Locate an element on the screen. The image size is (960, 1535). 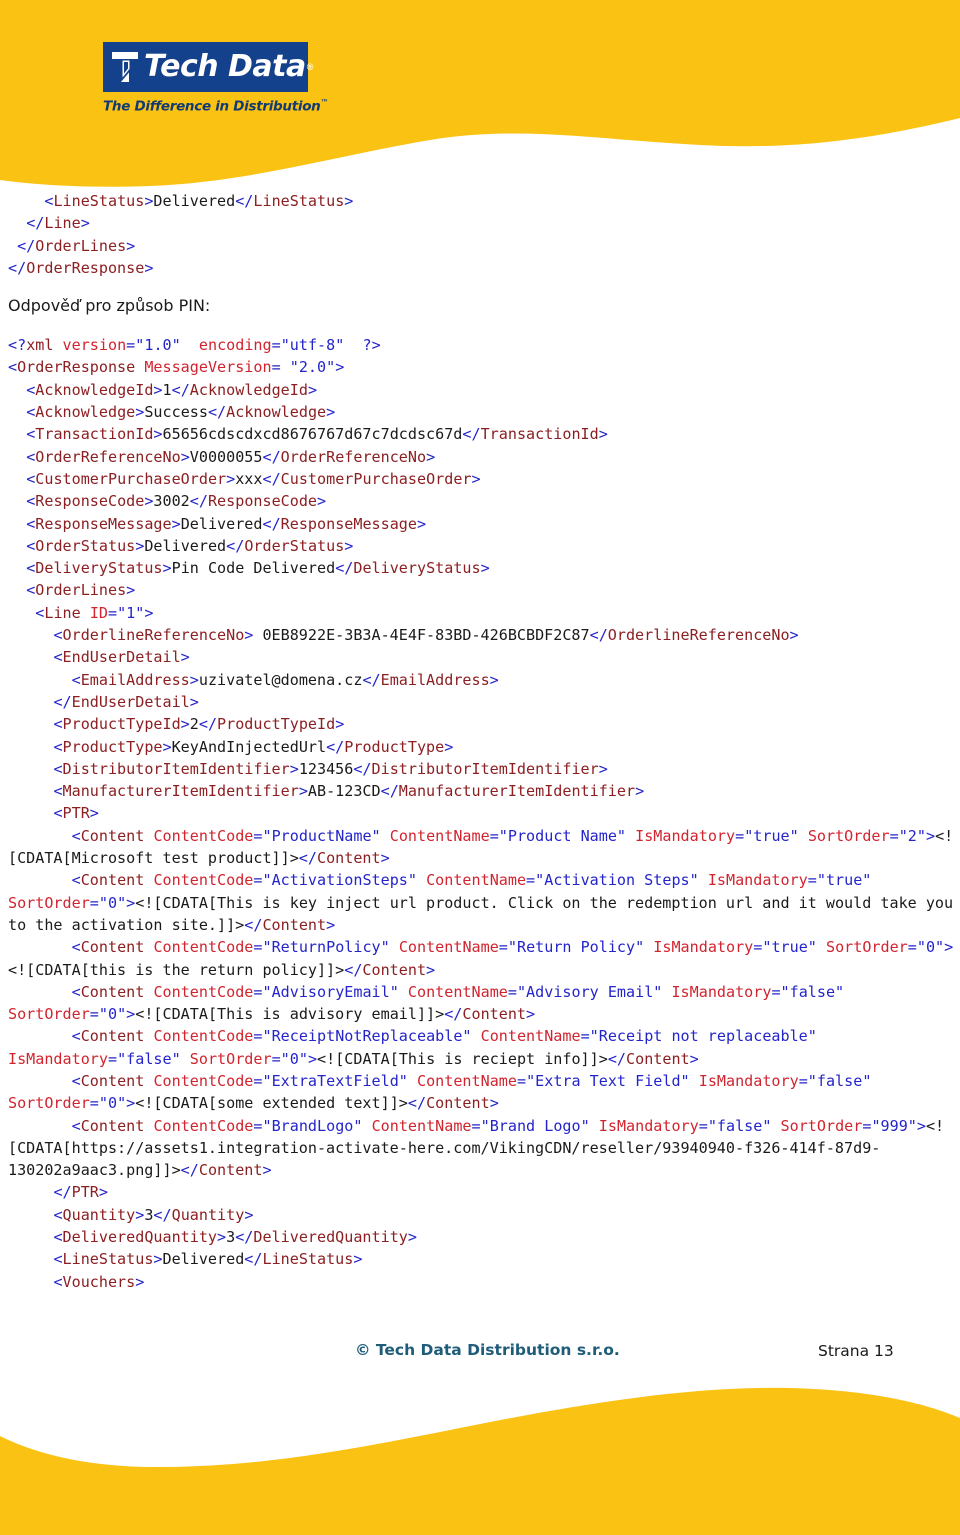
logo-plate: Tech Data ® is located at coordinates (208, 67).